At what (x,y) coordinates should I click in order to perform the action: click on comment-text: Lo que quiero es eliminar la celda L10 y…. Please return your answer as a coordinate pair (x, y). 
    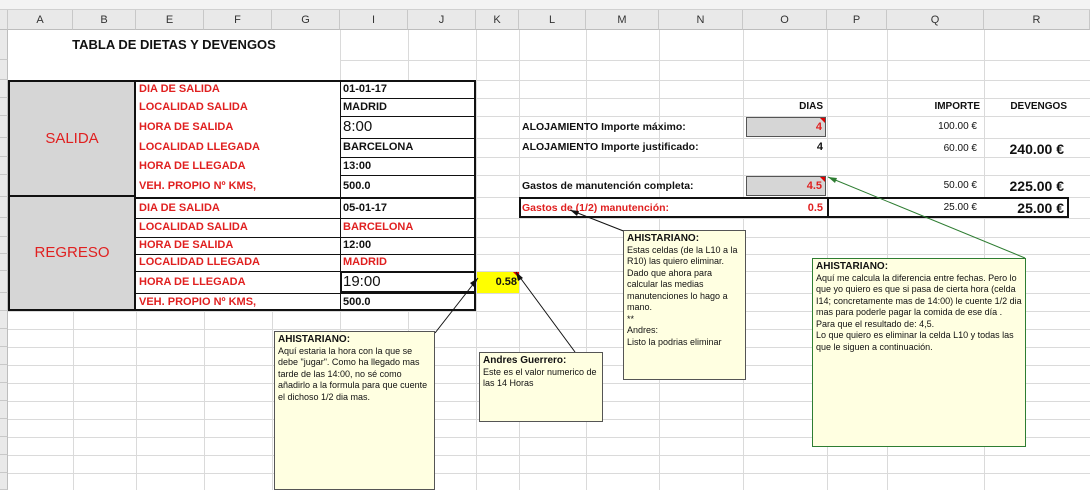
    Looking at the image, I should click on (915, 341).